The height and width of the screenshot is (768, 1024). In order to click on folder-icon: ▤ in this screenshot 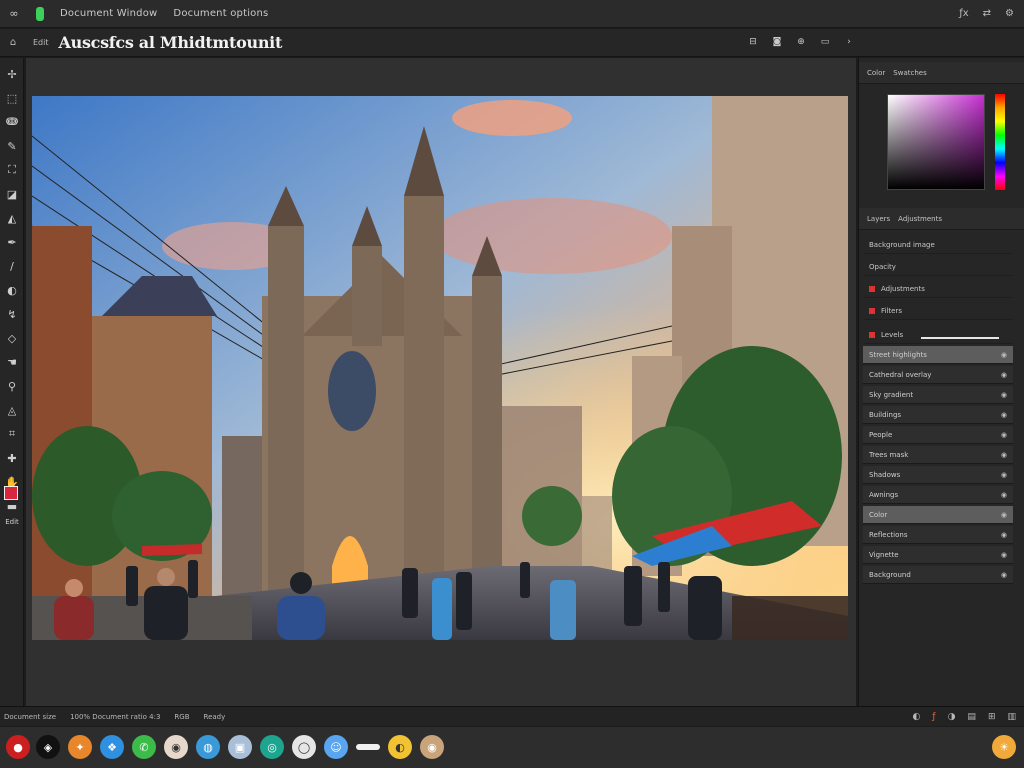, I will do `click(971, 717)`.